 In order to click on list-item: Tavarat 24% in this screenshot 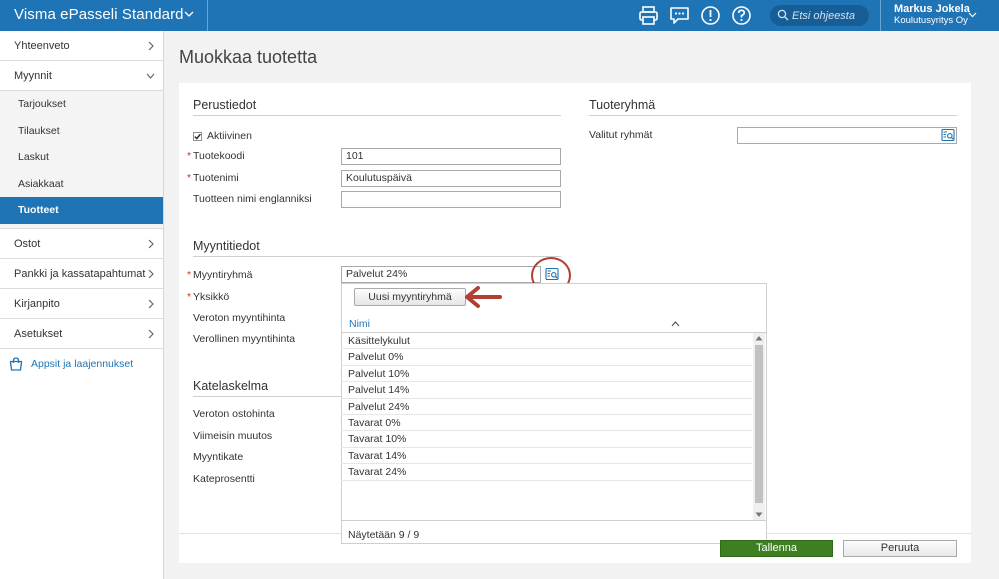, I will do `click(546, 472)`.